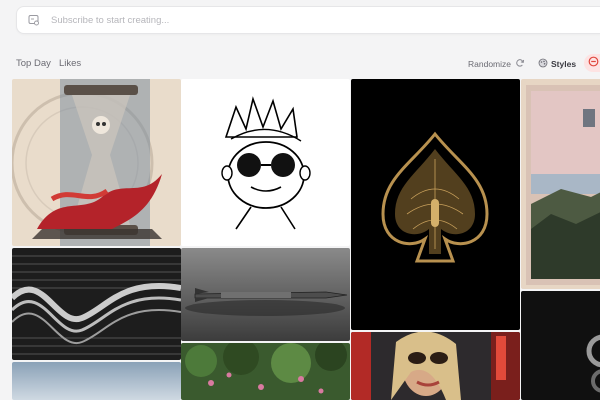 This screenshot has height=400, width=600. I want to click on gallery-item-glitch-wave-lines, so click(96, 304).